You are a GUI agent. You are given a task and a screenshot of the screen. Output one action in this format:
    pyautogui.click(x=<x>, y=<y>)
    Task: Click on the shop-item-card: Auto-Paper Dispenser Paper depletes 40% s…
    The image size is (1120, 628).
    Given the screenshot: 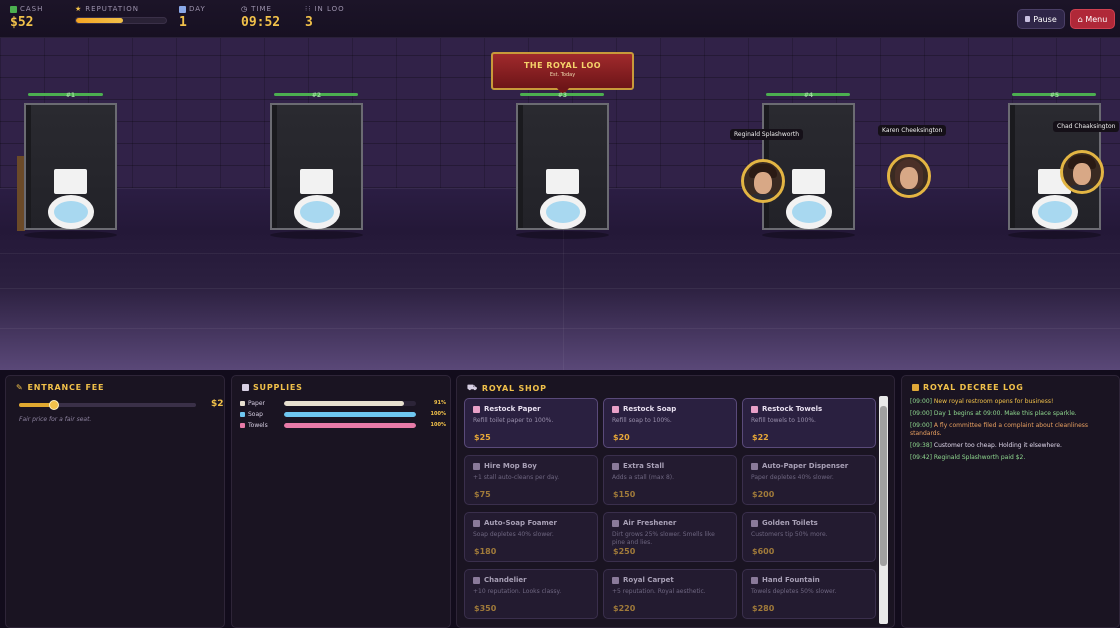 What is the action you would take?
    pyautogui.click(x=809, y=480)
    